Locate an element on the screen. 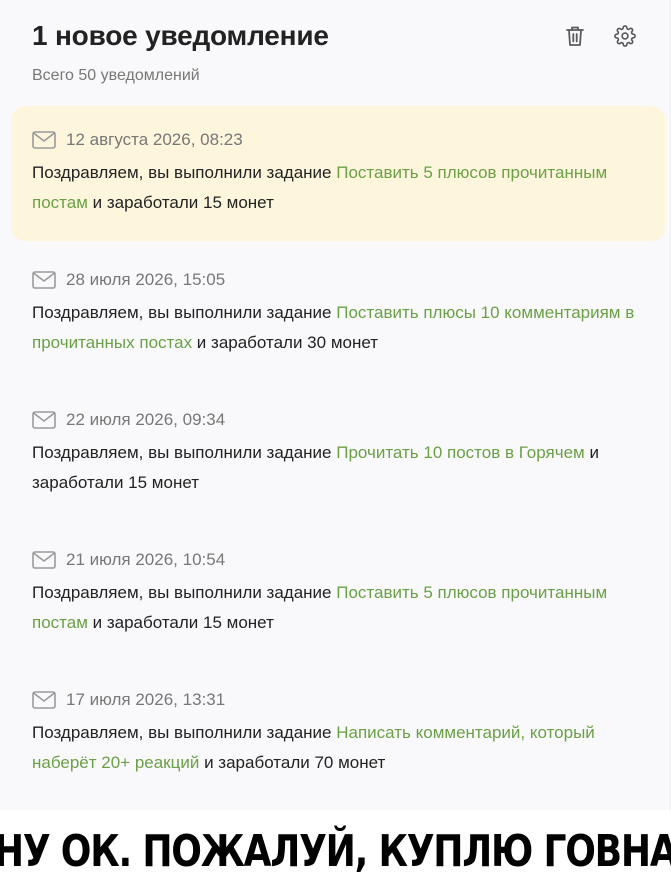 Image resolution: width=671 pixels, height=894 pixels. task-link: Прочитать 10 постов в Горячем is located at coordinates (460, 452).